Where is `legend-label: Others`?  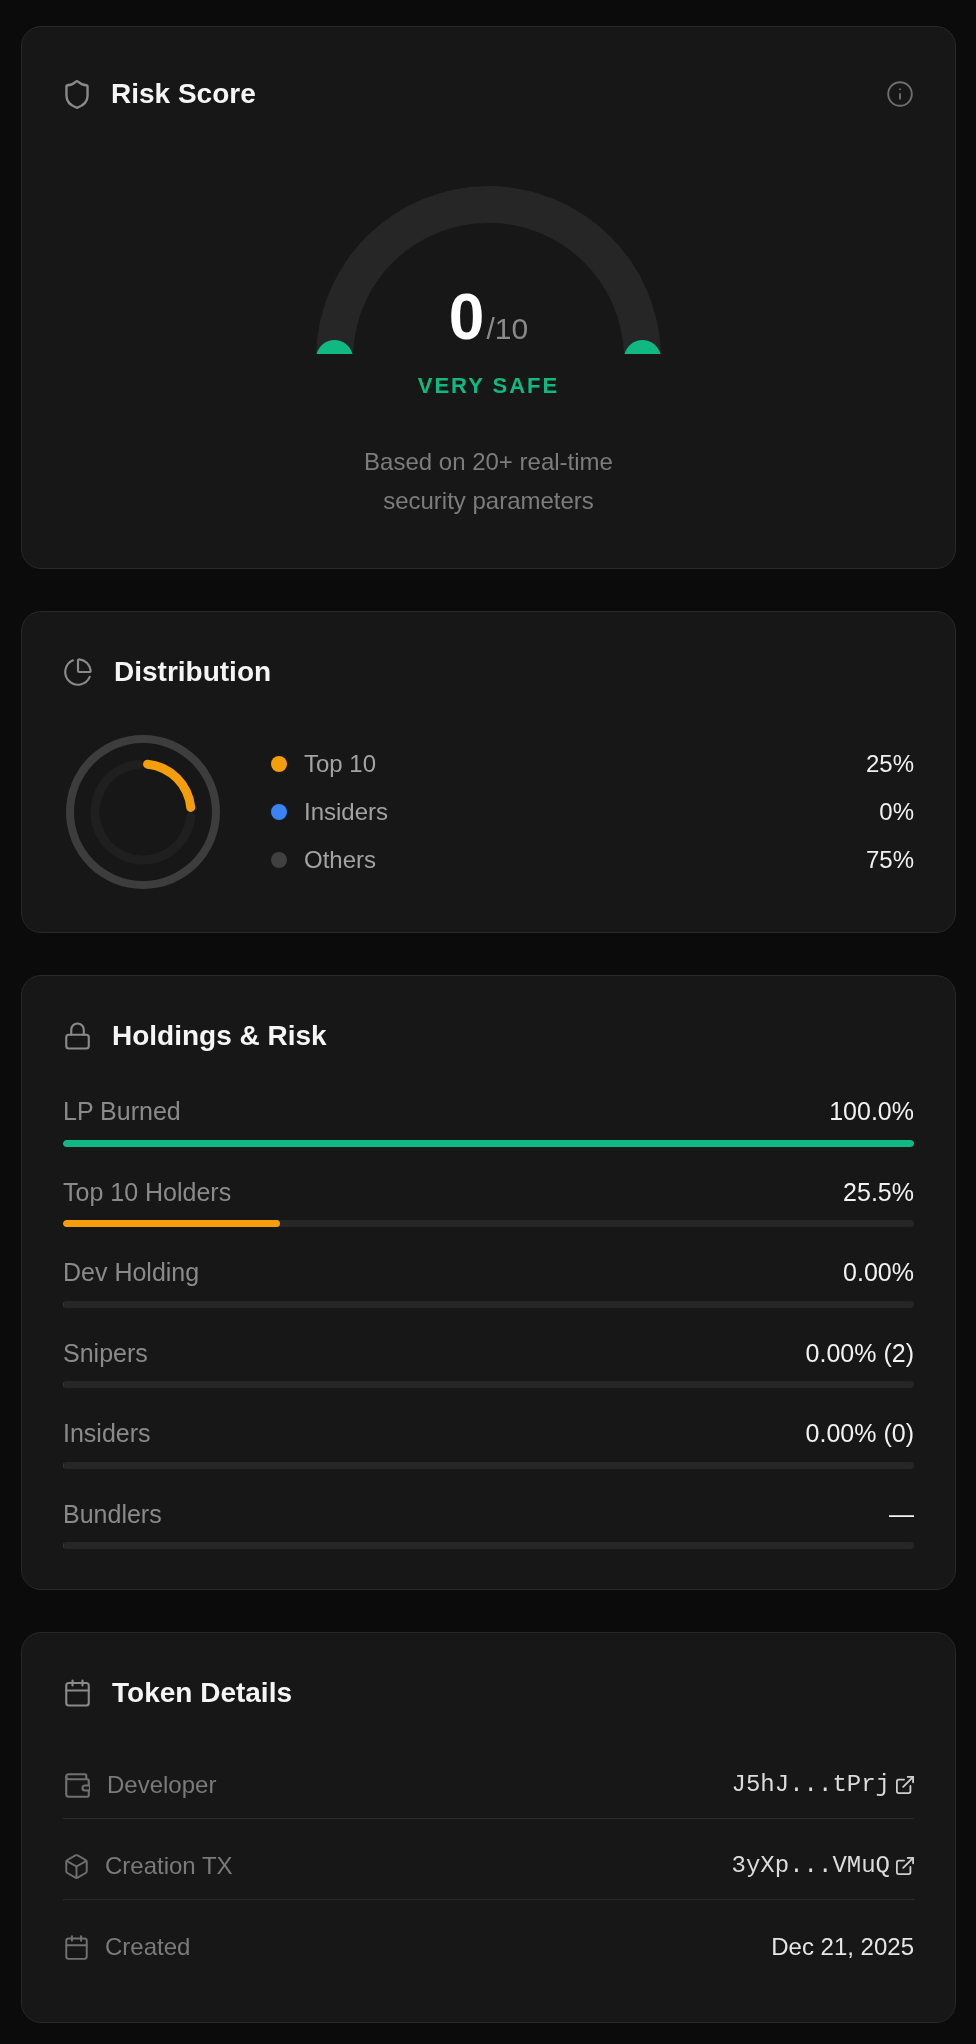 legend-label: Others is located at coordinates (340, 860).